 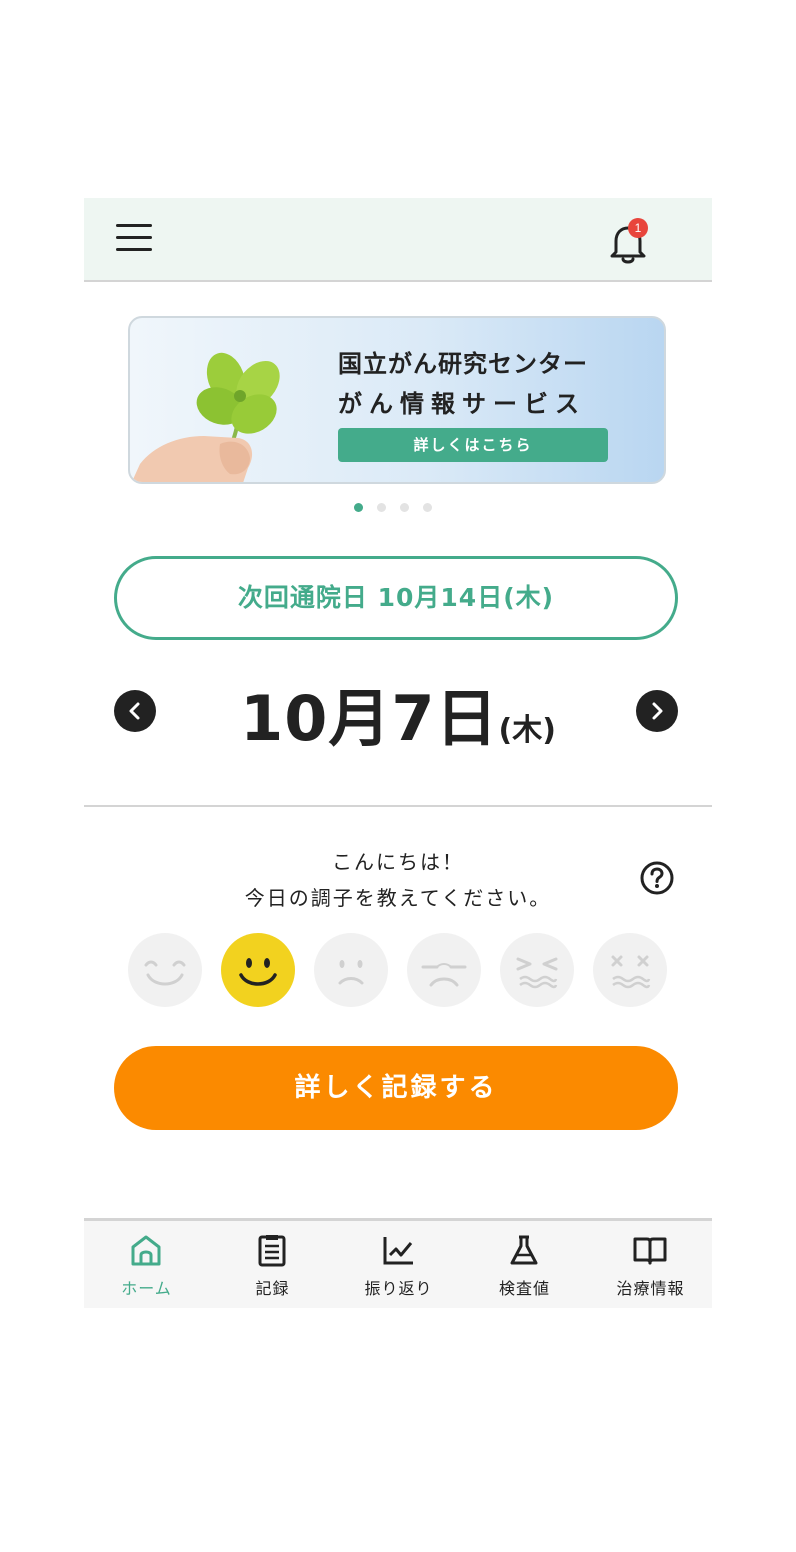 I want to click on nav-item-home: ホーム, so click(x=146, y=1264).